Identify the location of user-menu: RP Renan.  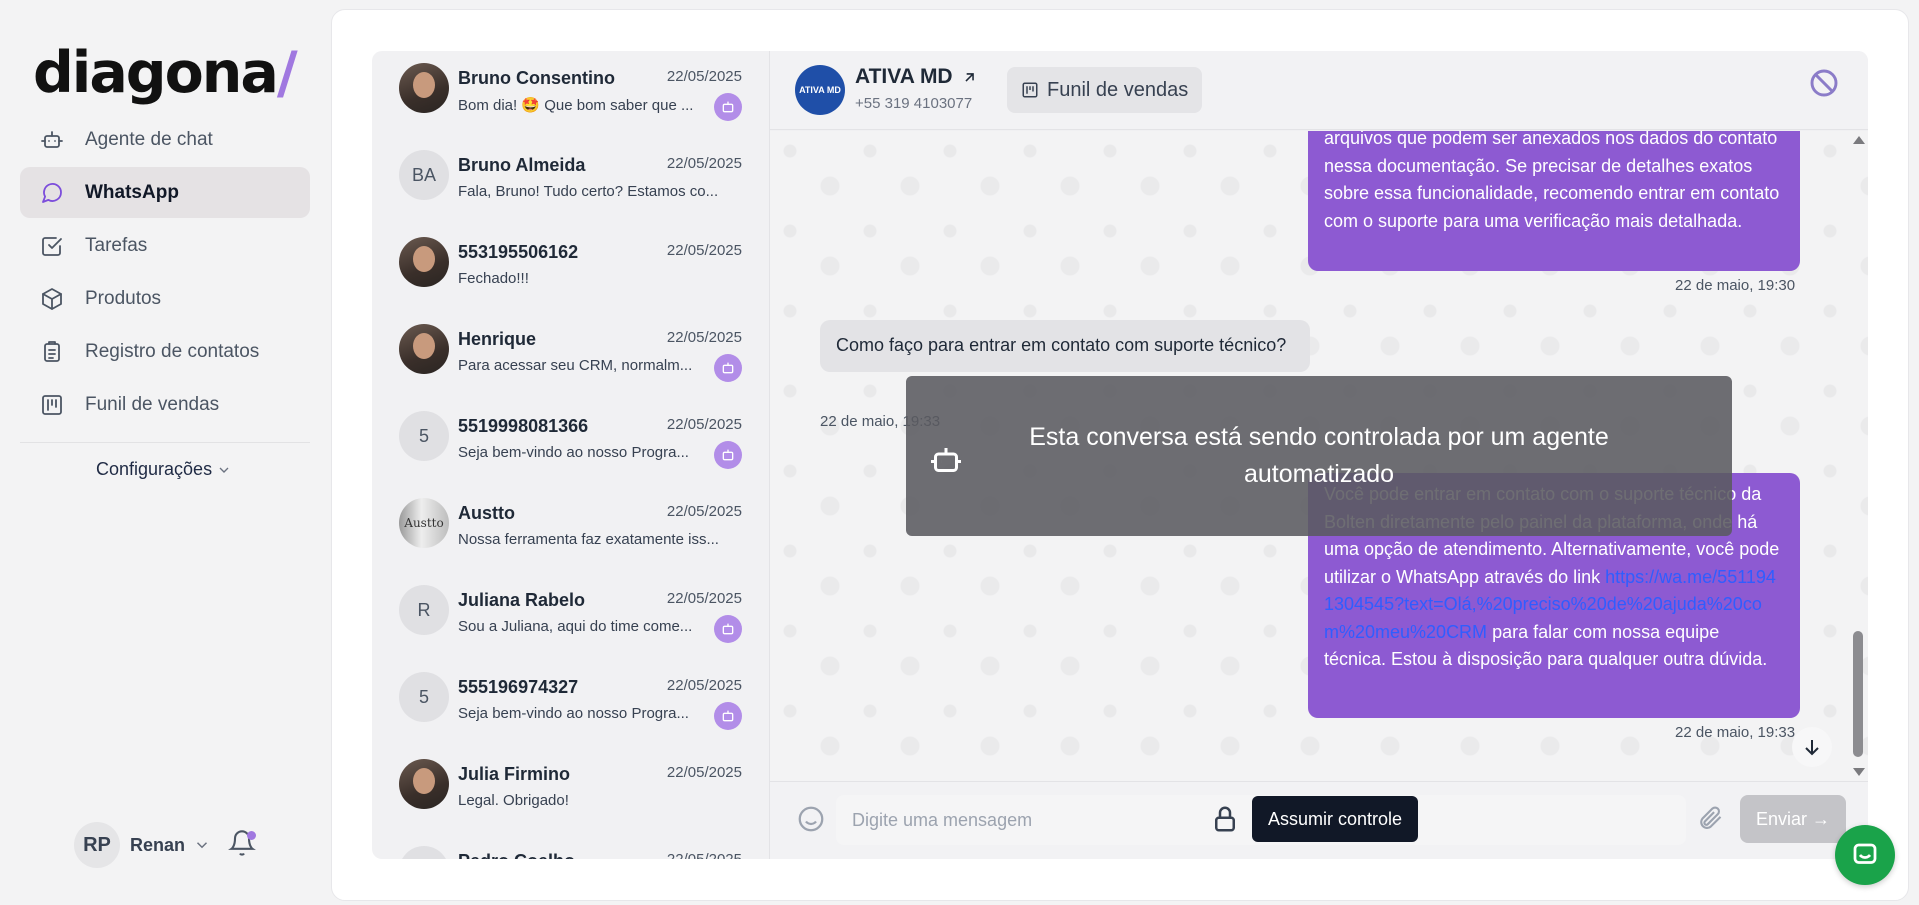
(142, 845).